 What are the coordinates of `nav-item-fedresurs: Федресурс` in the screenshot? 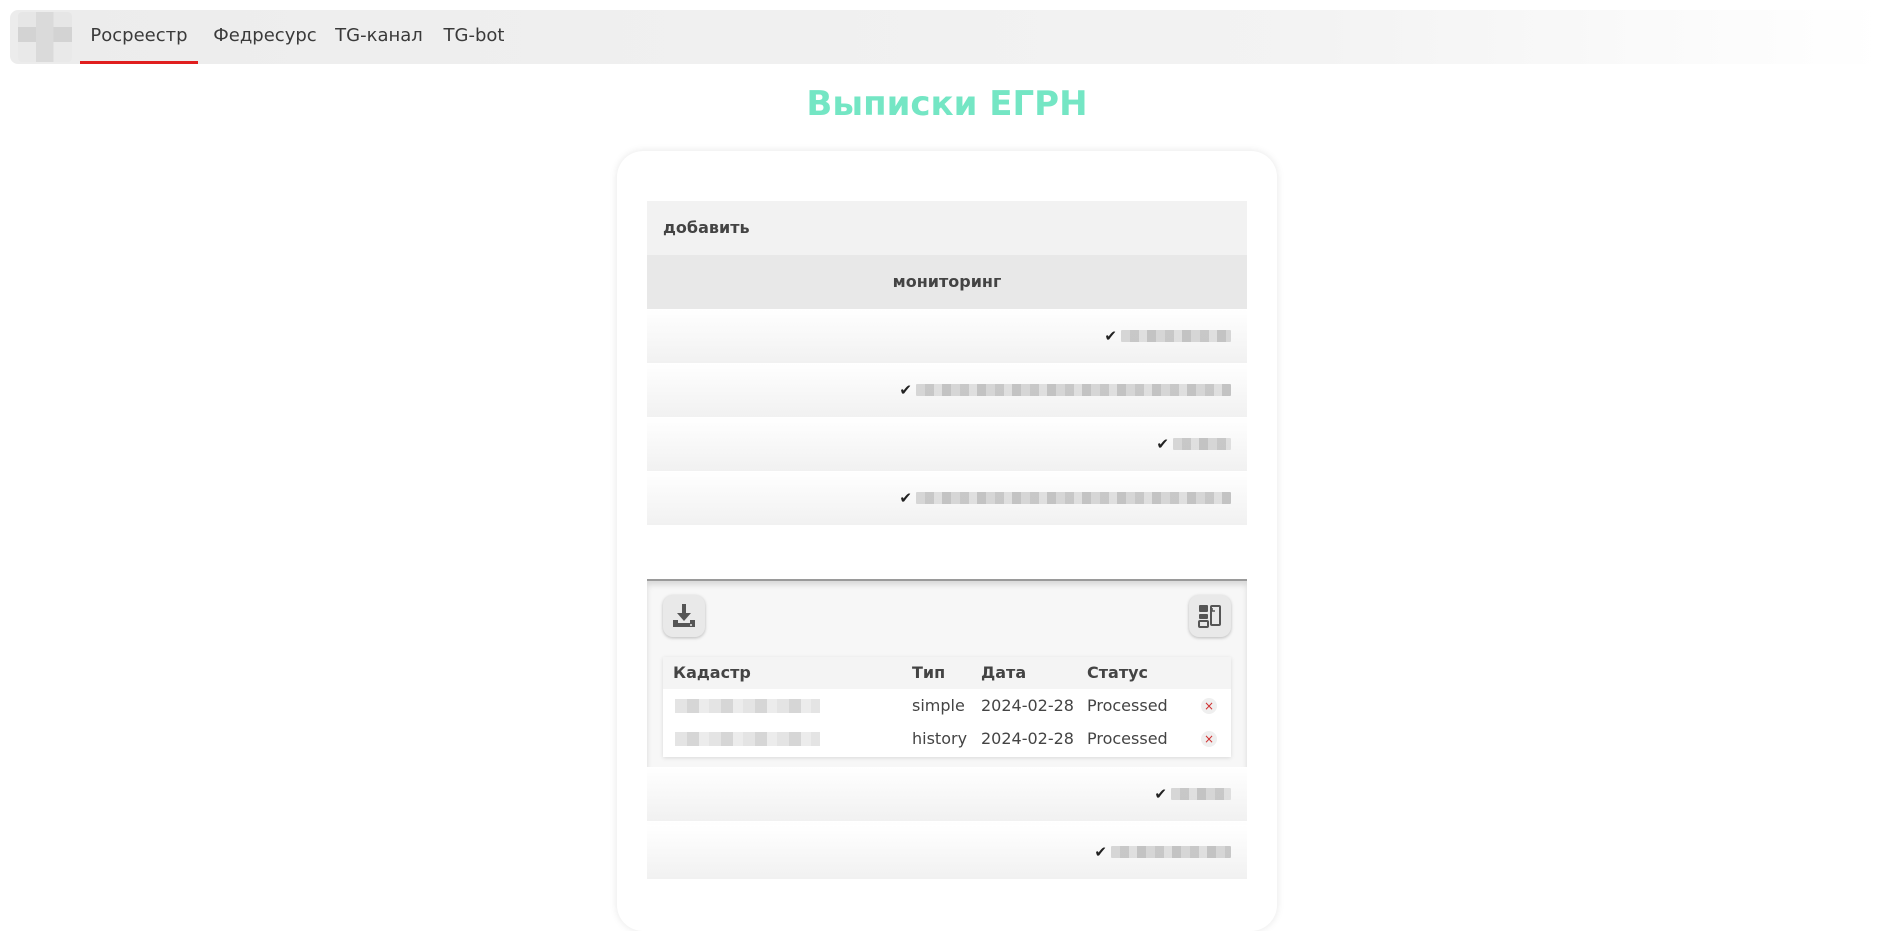 It's located at (265, 37).